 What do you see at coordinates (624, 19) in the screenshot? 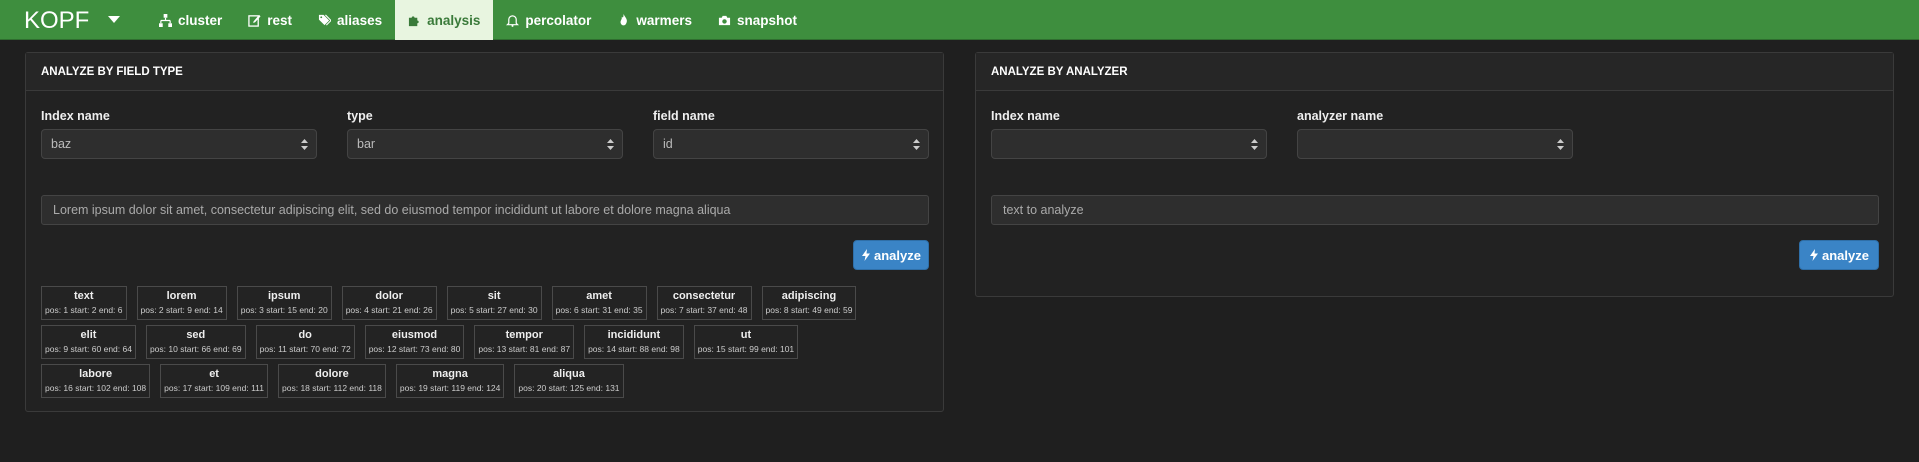
I see `fire-icon` at bounding box center [624, 19].